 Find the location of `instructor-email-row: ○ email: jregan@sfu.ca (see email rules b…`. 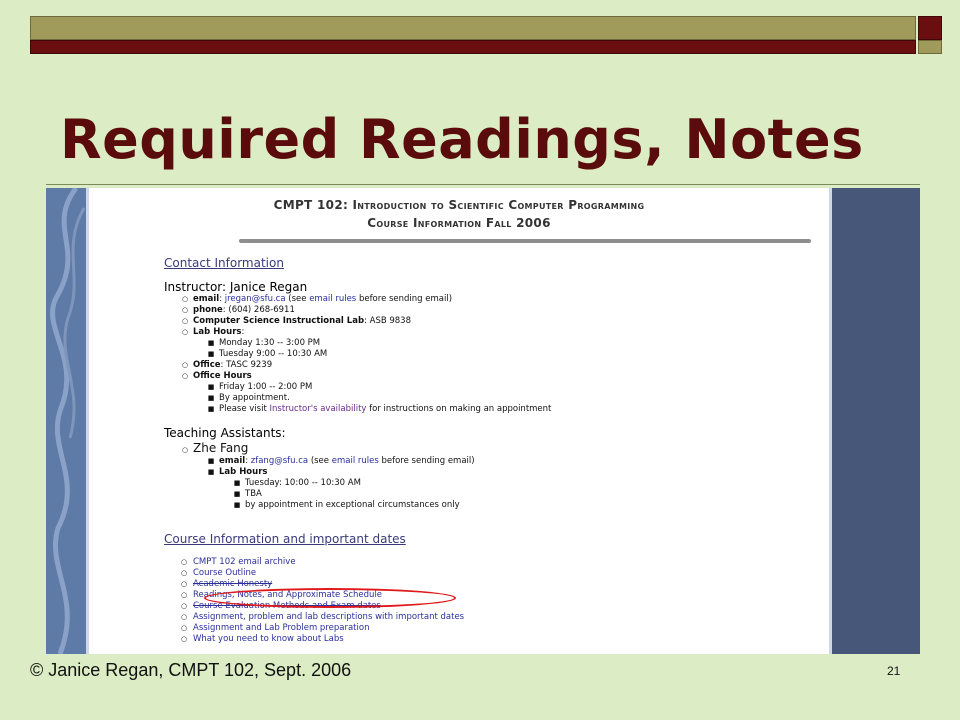

instructor-email-row: ○ email: jregan@sfu.ca (see email rules b… is located at coordinates (317, 299).